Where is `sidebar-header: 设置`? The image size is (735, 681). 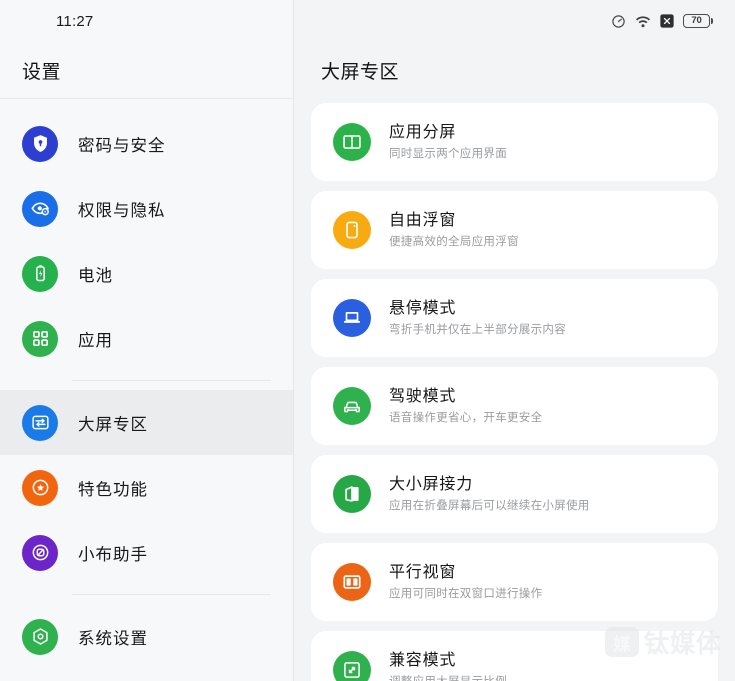 sidebar-header: 设置 is located at coordinates (146, 70).